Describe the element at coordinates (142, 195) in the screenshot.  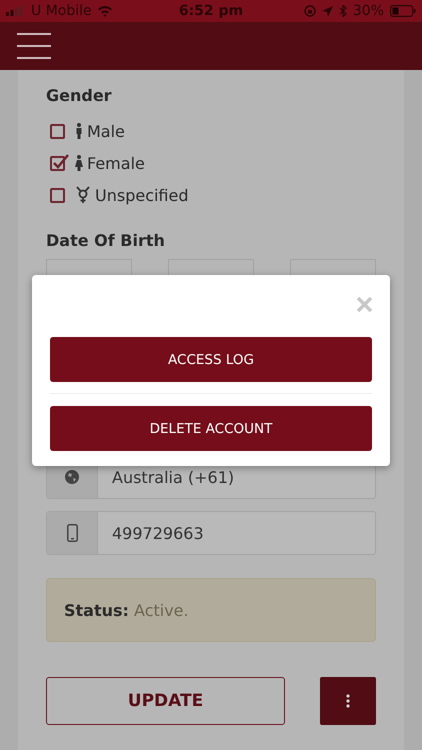
I see `option-label: Unspecified` at that location.